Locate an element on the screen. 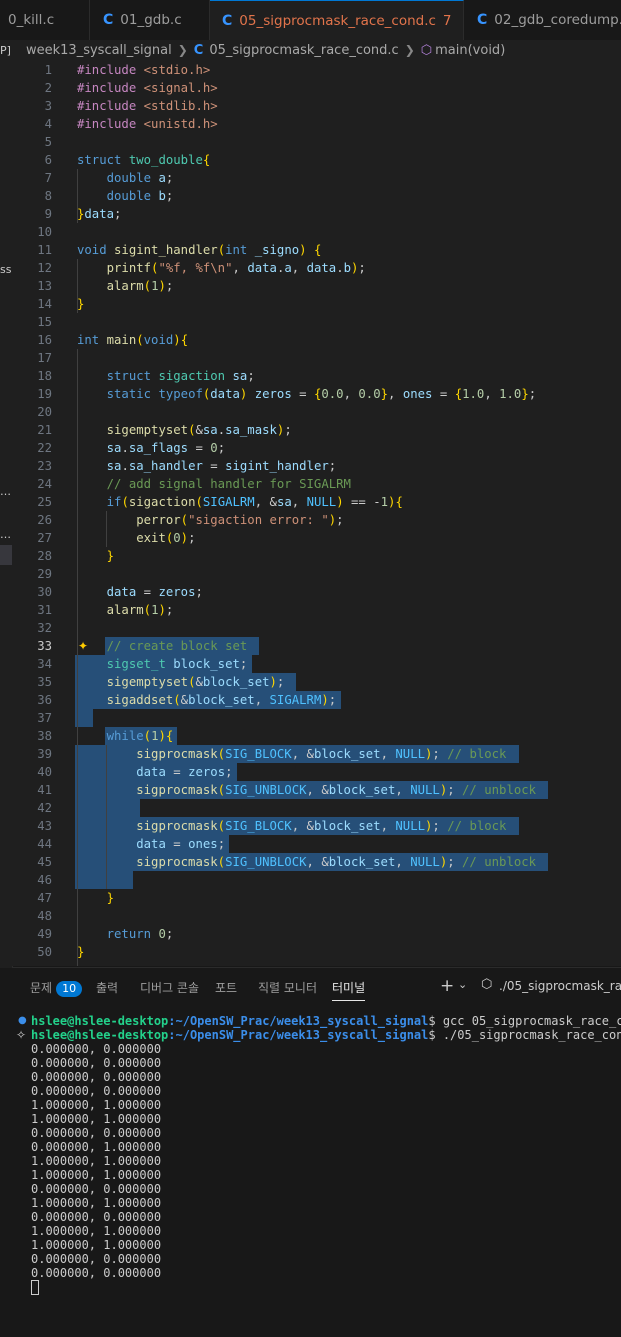  code-line: 26 perror("sigaction error: "); is located at coordinates (316, 520).